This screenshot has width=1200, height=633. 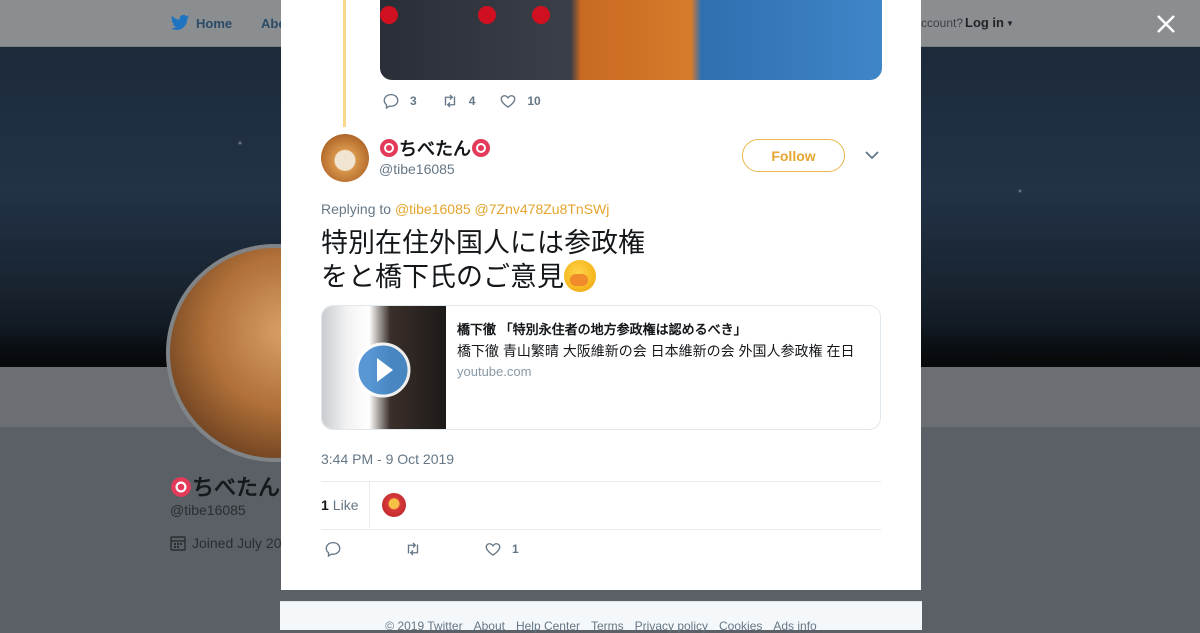 What do you see at coordinates (548, 626) in the screenshot?
I see `footer-link-help-center: Help Center` at bounding box center [548, 626].